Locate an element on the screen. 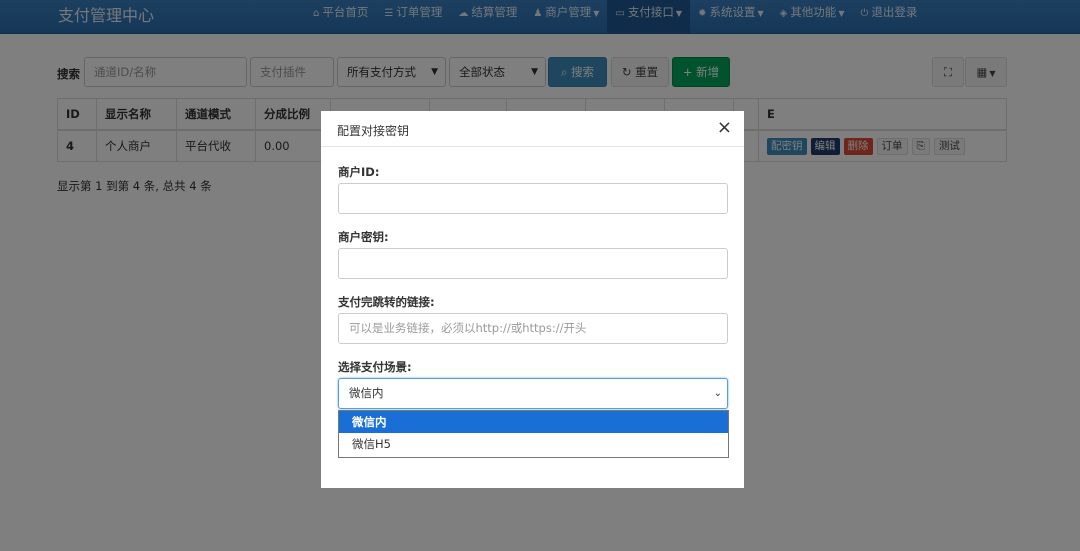 This screenshot has width=1080, height=551. scene-option-wechat-inner: 微信内 is located at coordinates (533, 422).